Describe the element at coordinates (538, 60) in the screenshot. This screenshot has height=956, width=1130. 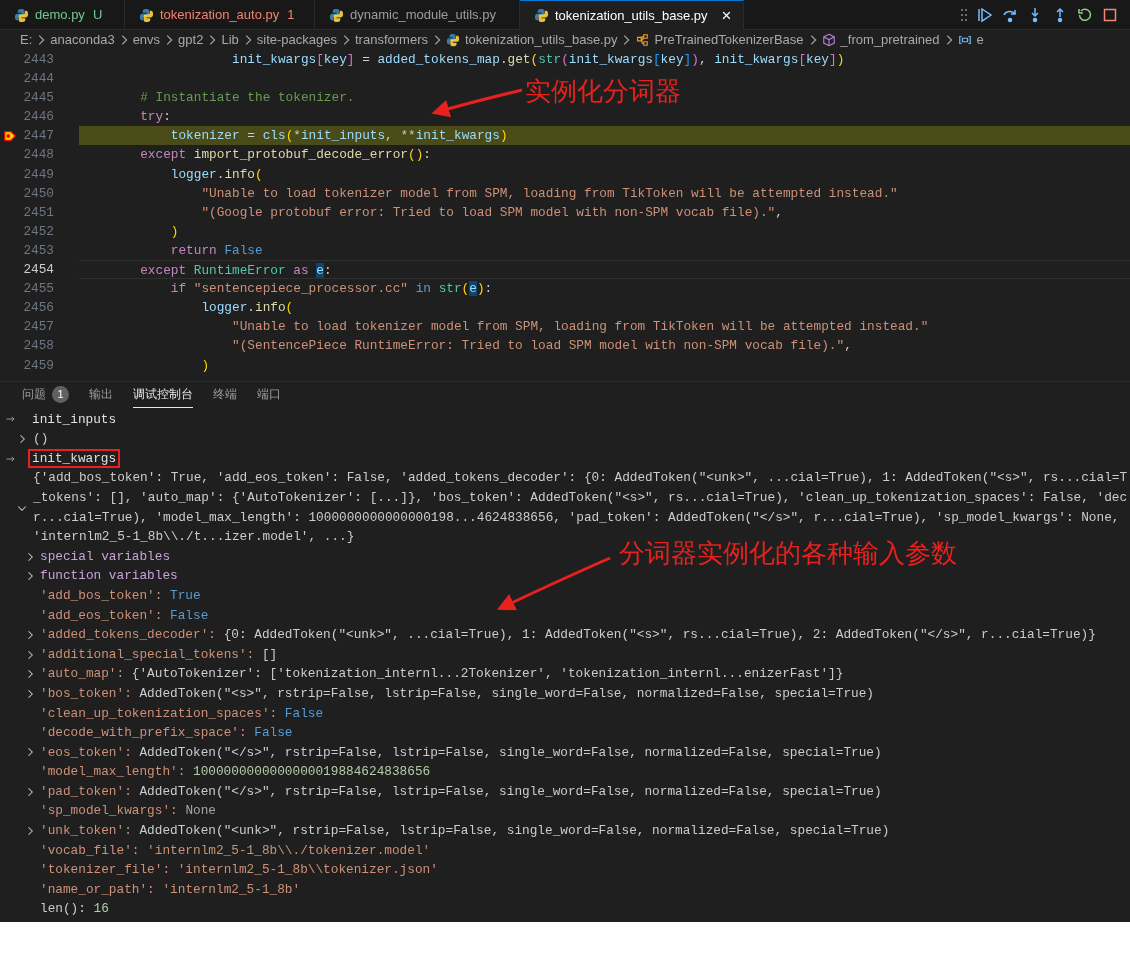
I see `code-line: init_kwargs[key] = added_tokens_map.get(str(init_kwargs[key]), init_kwargs[key])` at that location.